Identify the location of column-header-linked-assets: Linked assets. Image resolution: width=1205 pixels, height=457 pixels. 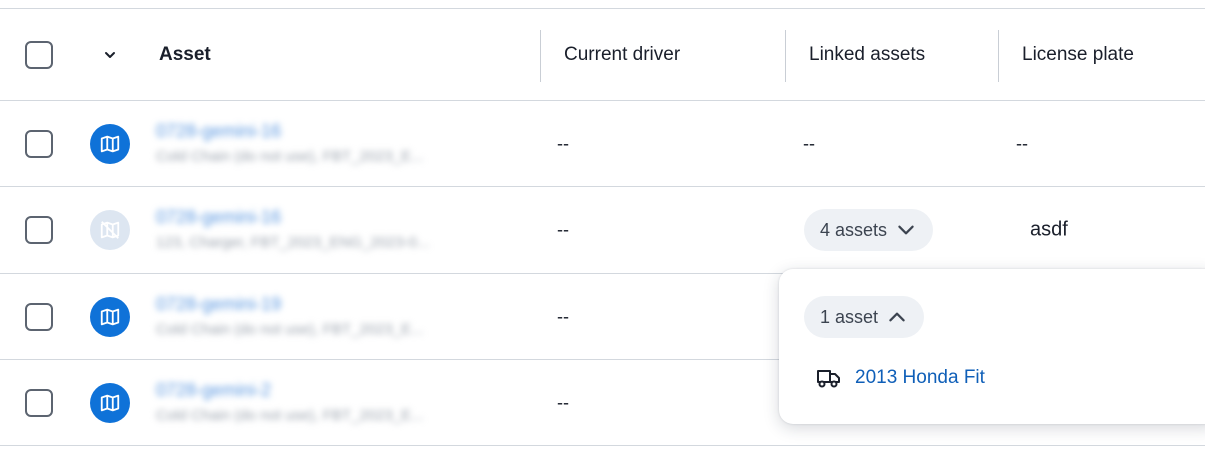
(867, 55).